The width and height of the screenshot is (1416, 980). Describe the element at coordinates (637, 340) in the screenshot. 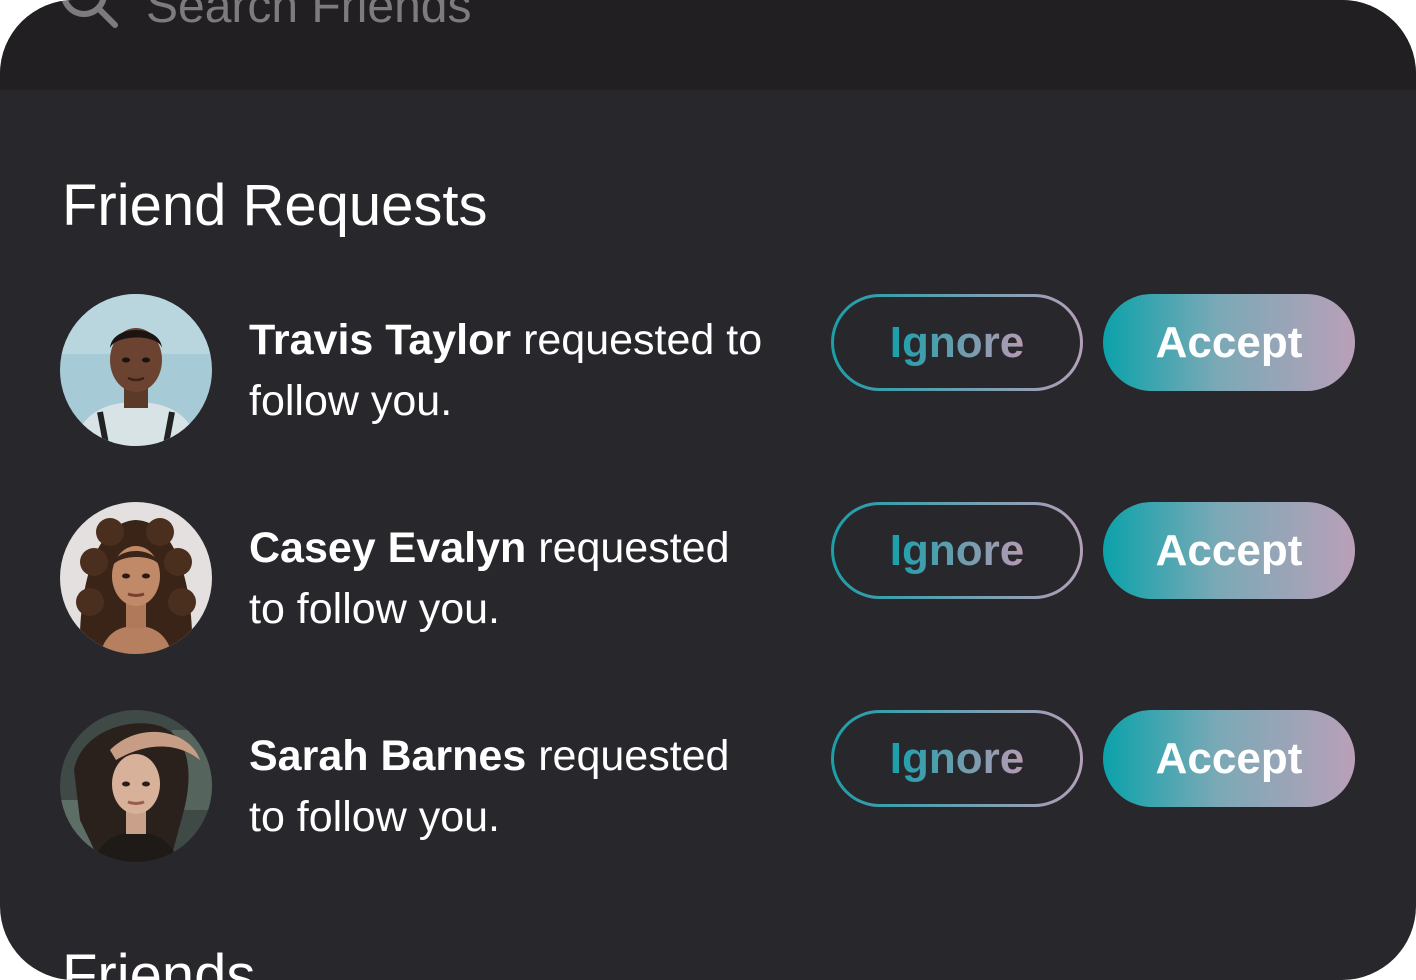

I see `request-text-suffix: requested to` at that location.